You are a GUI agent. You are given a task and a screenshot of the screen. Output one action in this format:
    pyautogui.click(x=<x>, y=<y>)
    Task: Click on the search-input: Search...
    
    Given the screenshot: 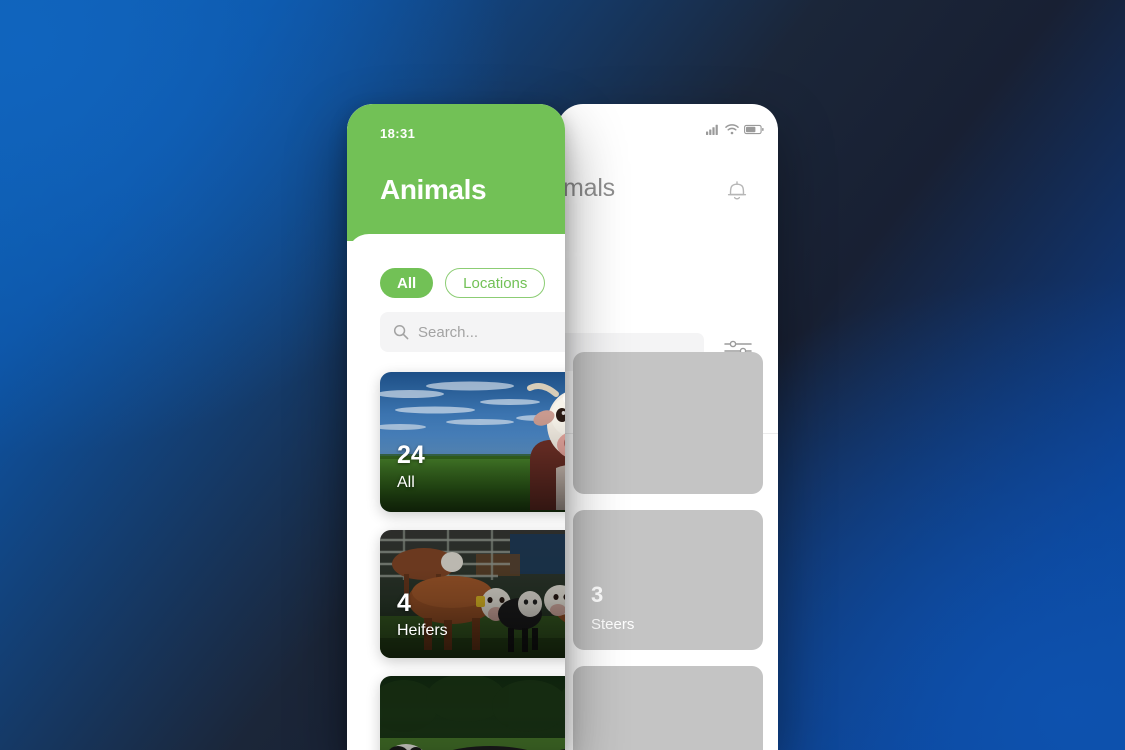 What is the action you would take?
    pyautogui.click(x=472, y=332)
    